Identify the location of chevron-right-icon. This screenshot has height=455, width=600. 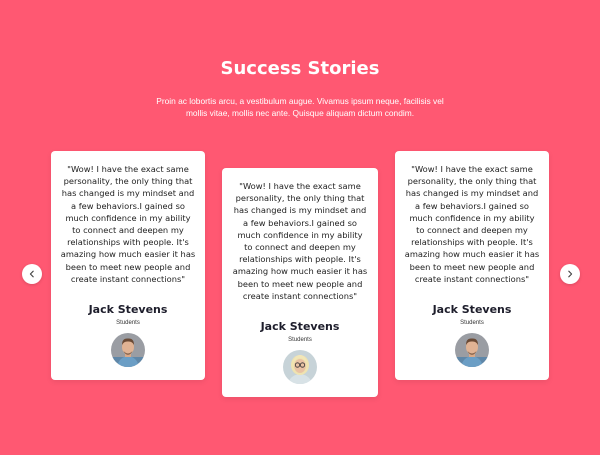
(570, 274).